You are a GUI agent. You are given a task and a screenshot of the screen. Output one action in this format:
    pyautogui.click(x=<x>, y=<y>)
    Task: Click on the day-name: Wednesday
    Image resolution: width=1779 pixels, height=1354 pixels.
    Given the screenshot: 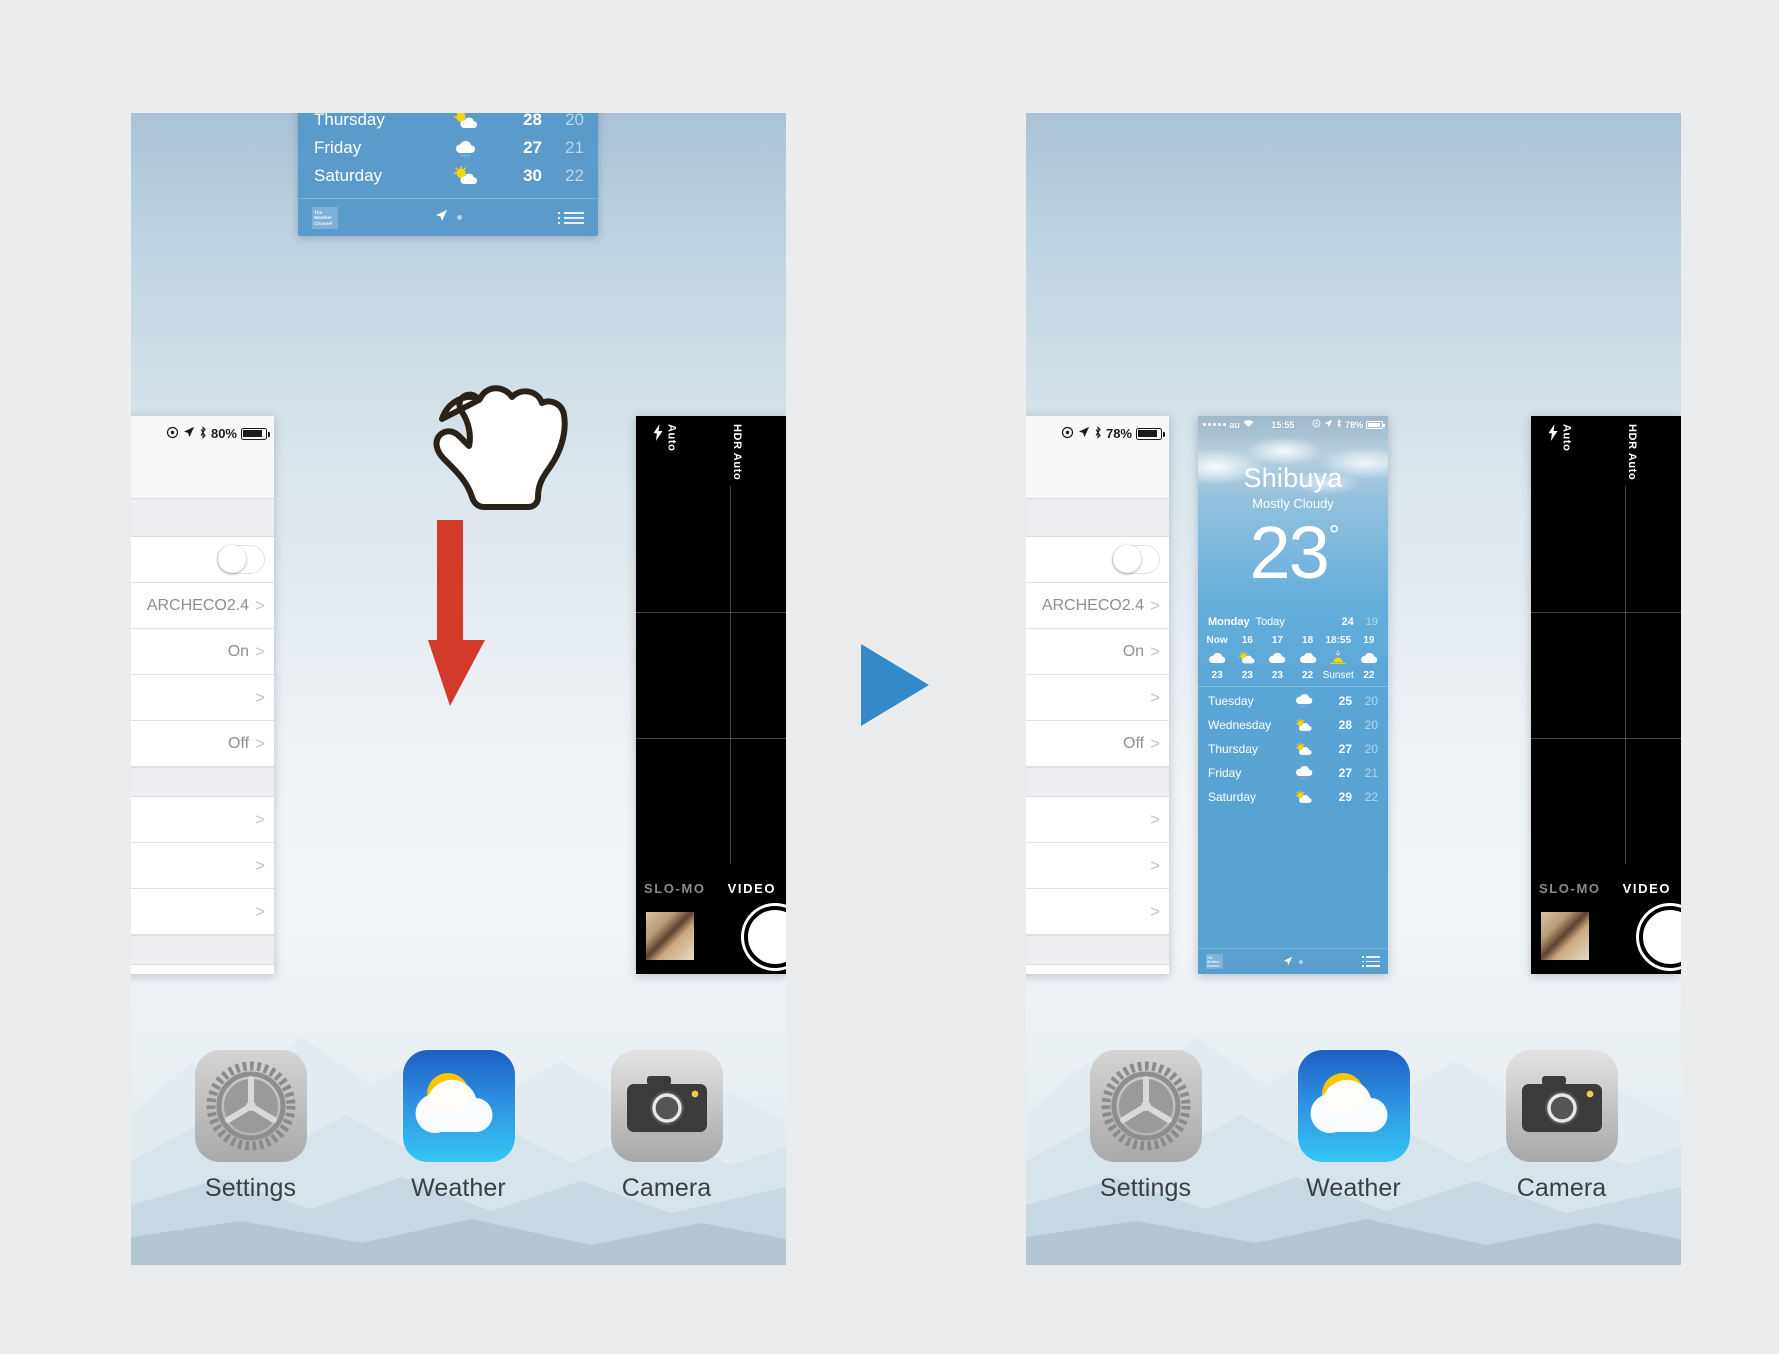 What is the action you would take?
    pyautogui.click(x=1240, y=725)
    